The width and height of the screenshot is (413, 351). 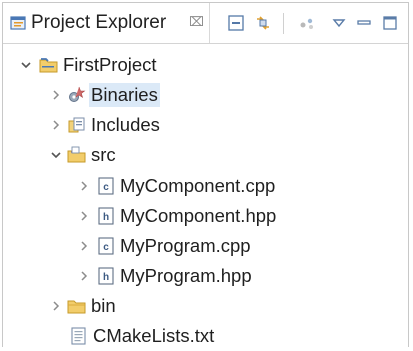 What do you see at coordinates (364, 23) in the screenshot?
I see `minimize-icon` at bounding box center [364, 23].